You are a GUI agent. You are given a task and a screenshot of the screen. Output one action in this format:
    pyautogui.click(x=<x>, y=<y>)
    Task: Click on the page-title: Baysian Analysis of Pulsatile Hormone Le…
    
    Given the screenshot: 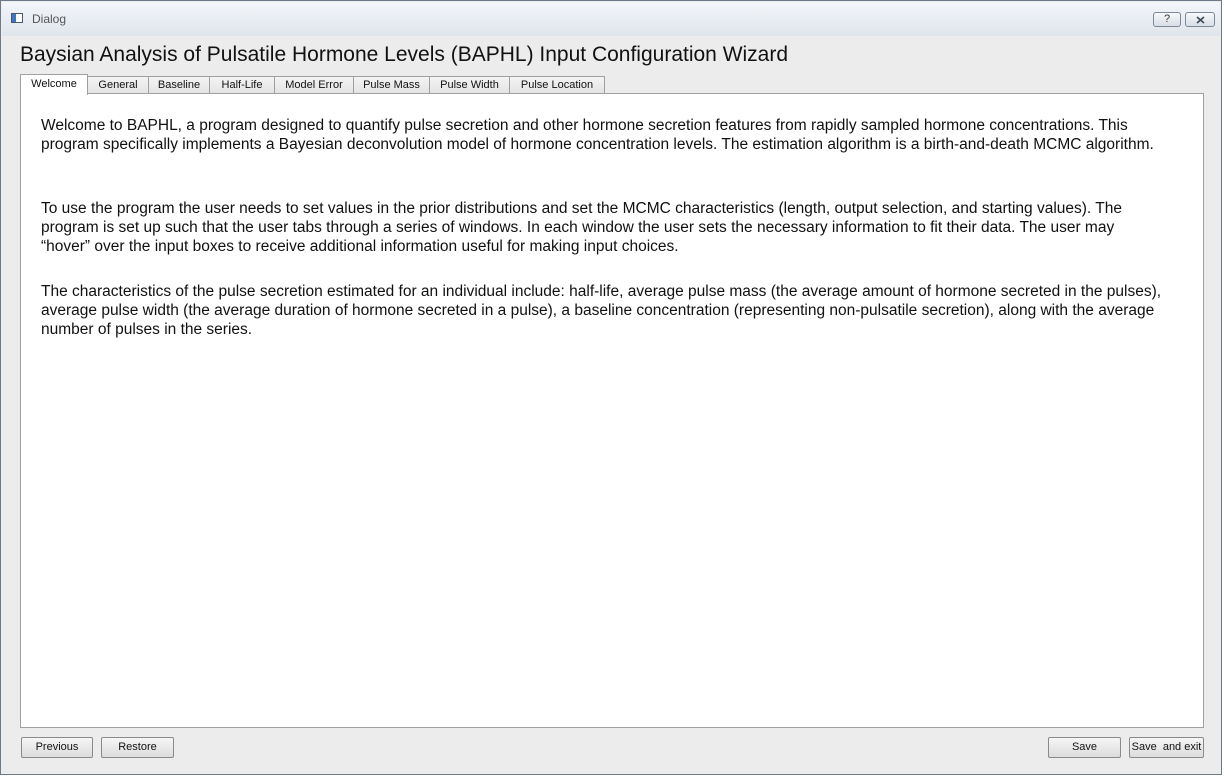 What is the action you would take?
    pyautogui.click(x=404, y=54)
    